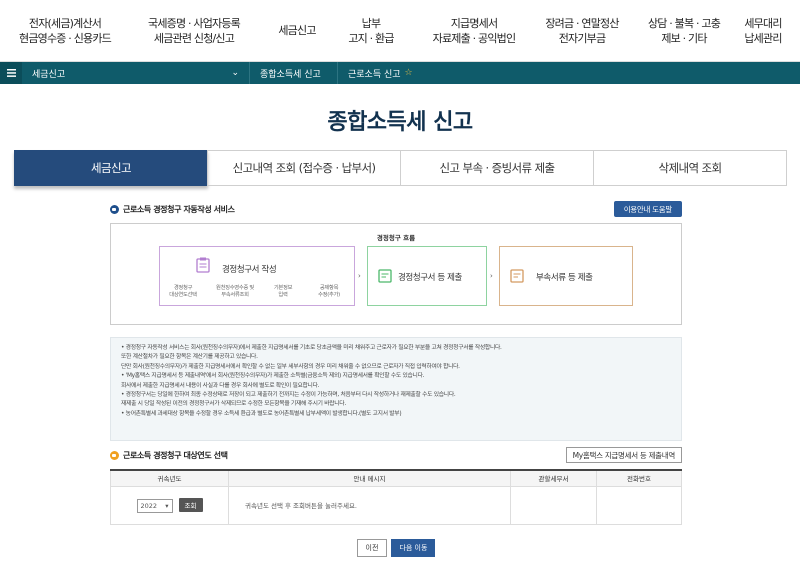 The height and width of the screenshot is (564, 800). Describe the element at coordinates (65, 38) in the screenshot. I see `nav-item-sublabel: 현금영수증 · 신용카드` at that location.